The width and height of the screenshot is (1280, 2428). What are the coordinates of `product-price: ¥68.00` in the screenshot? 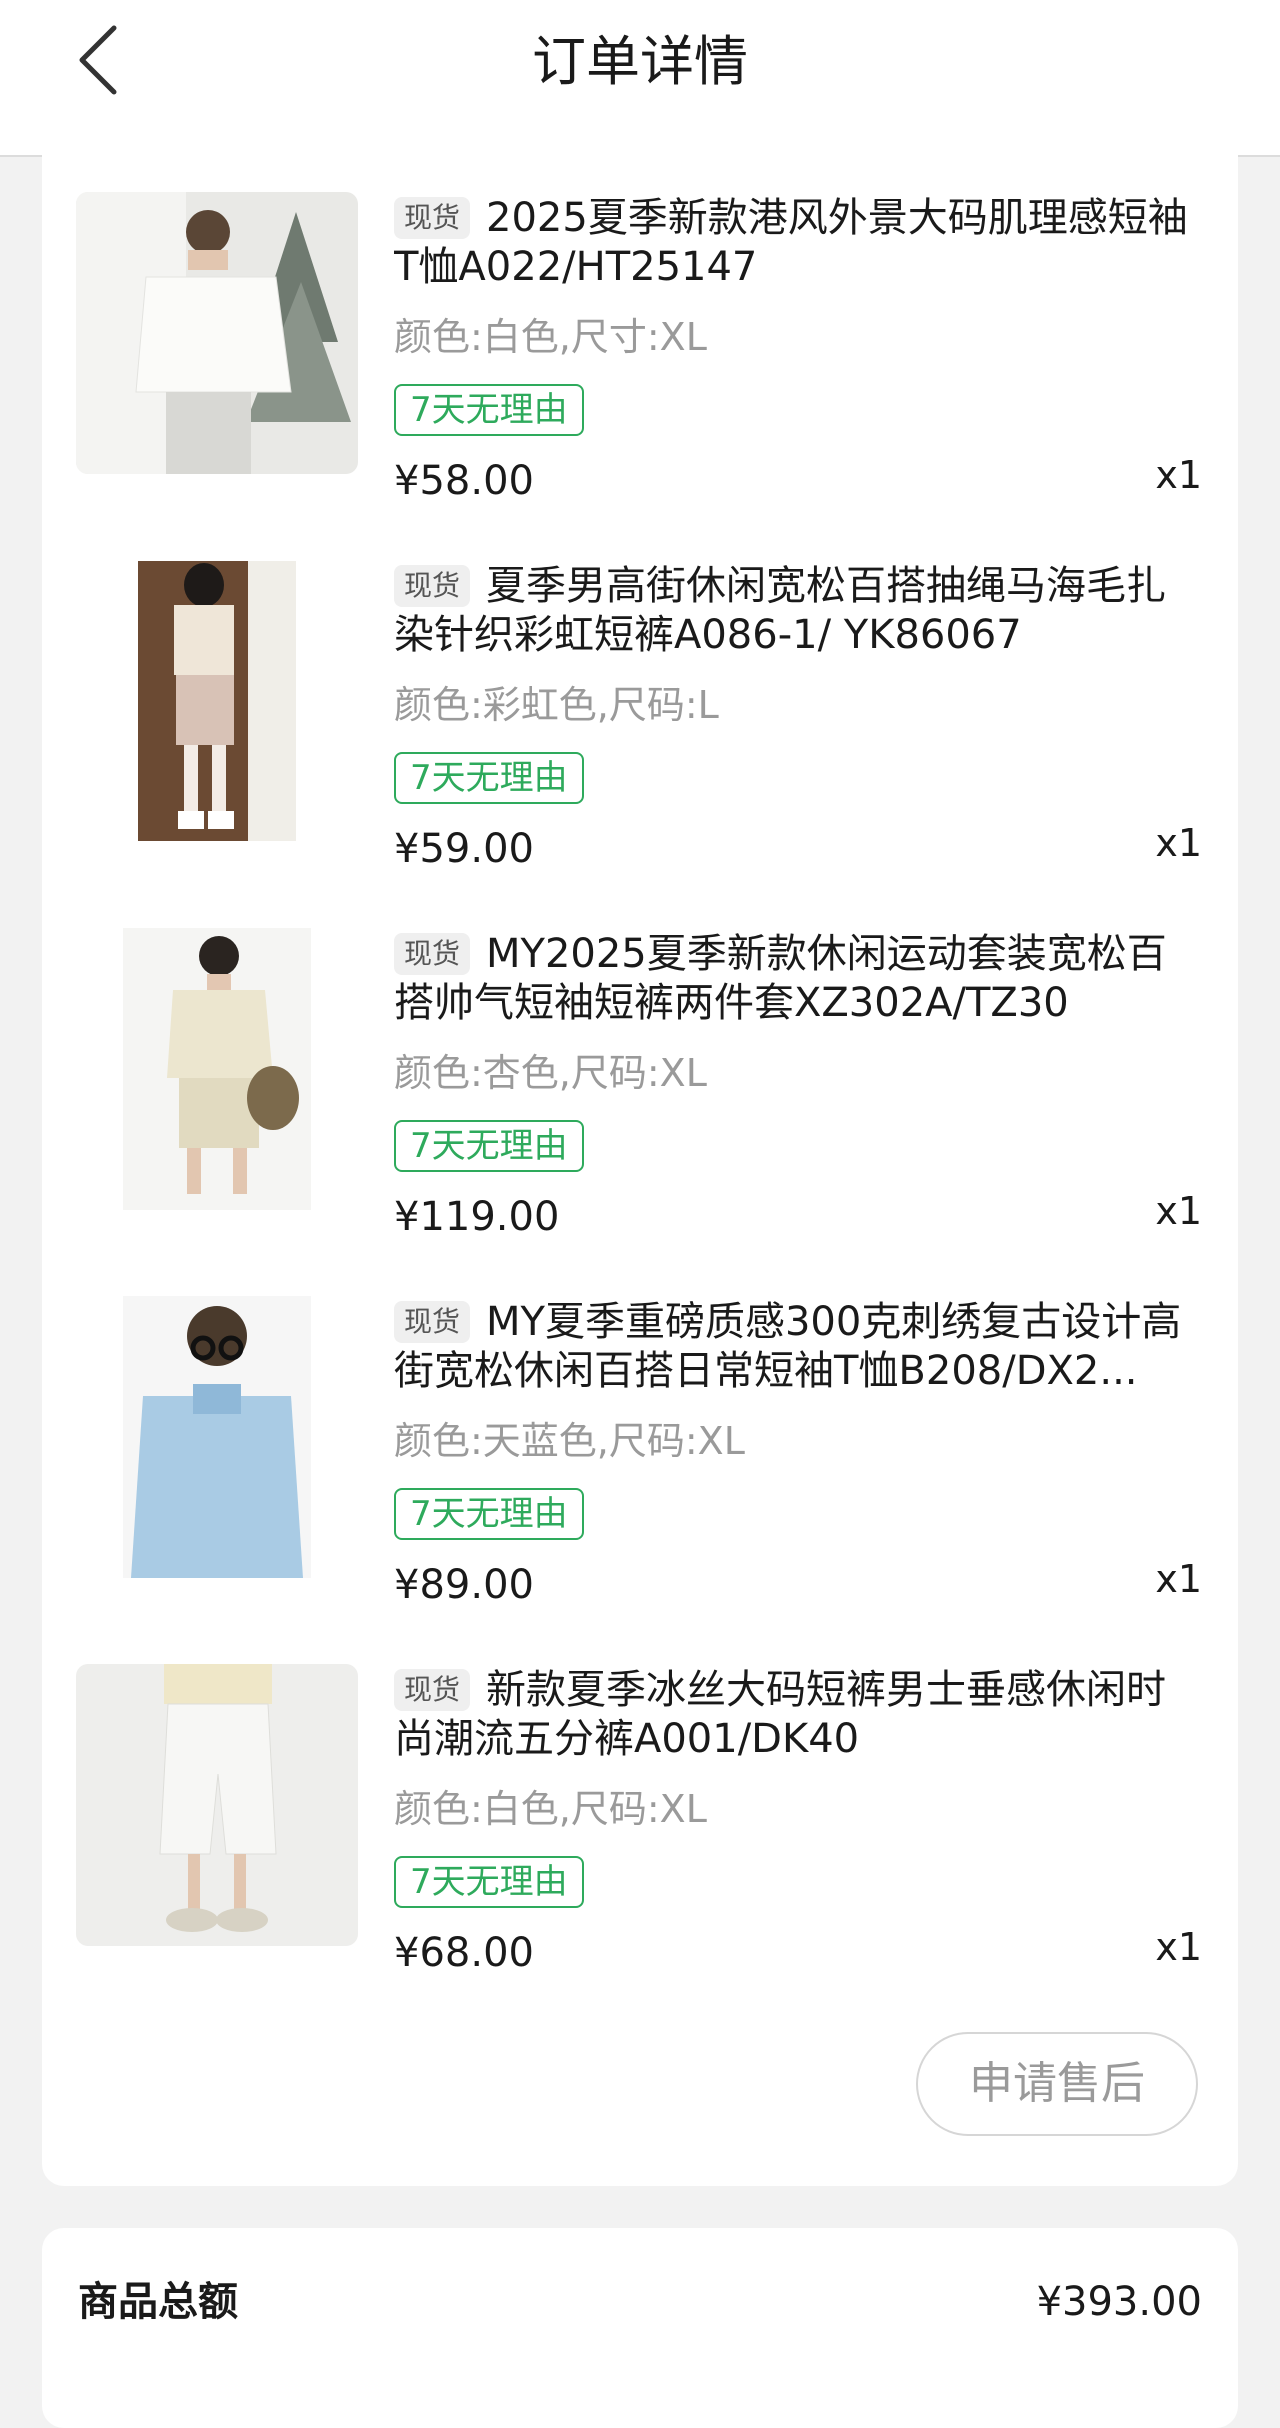 It's located at (464, 1953).